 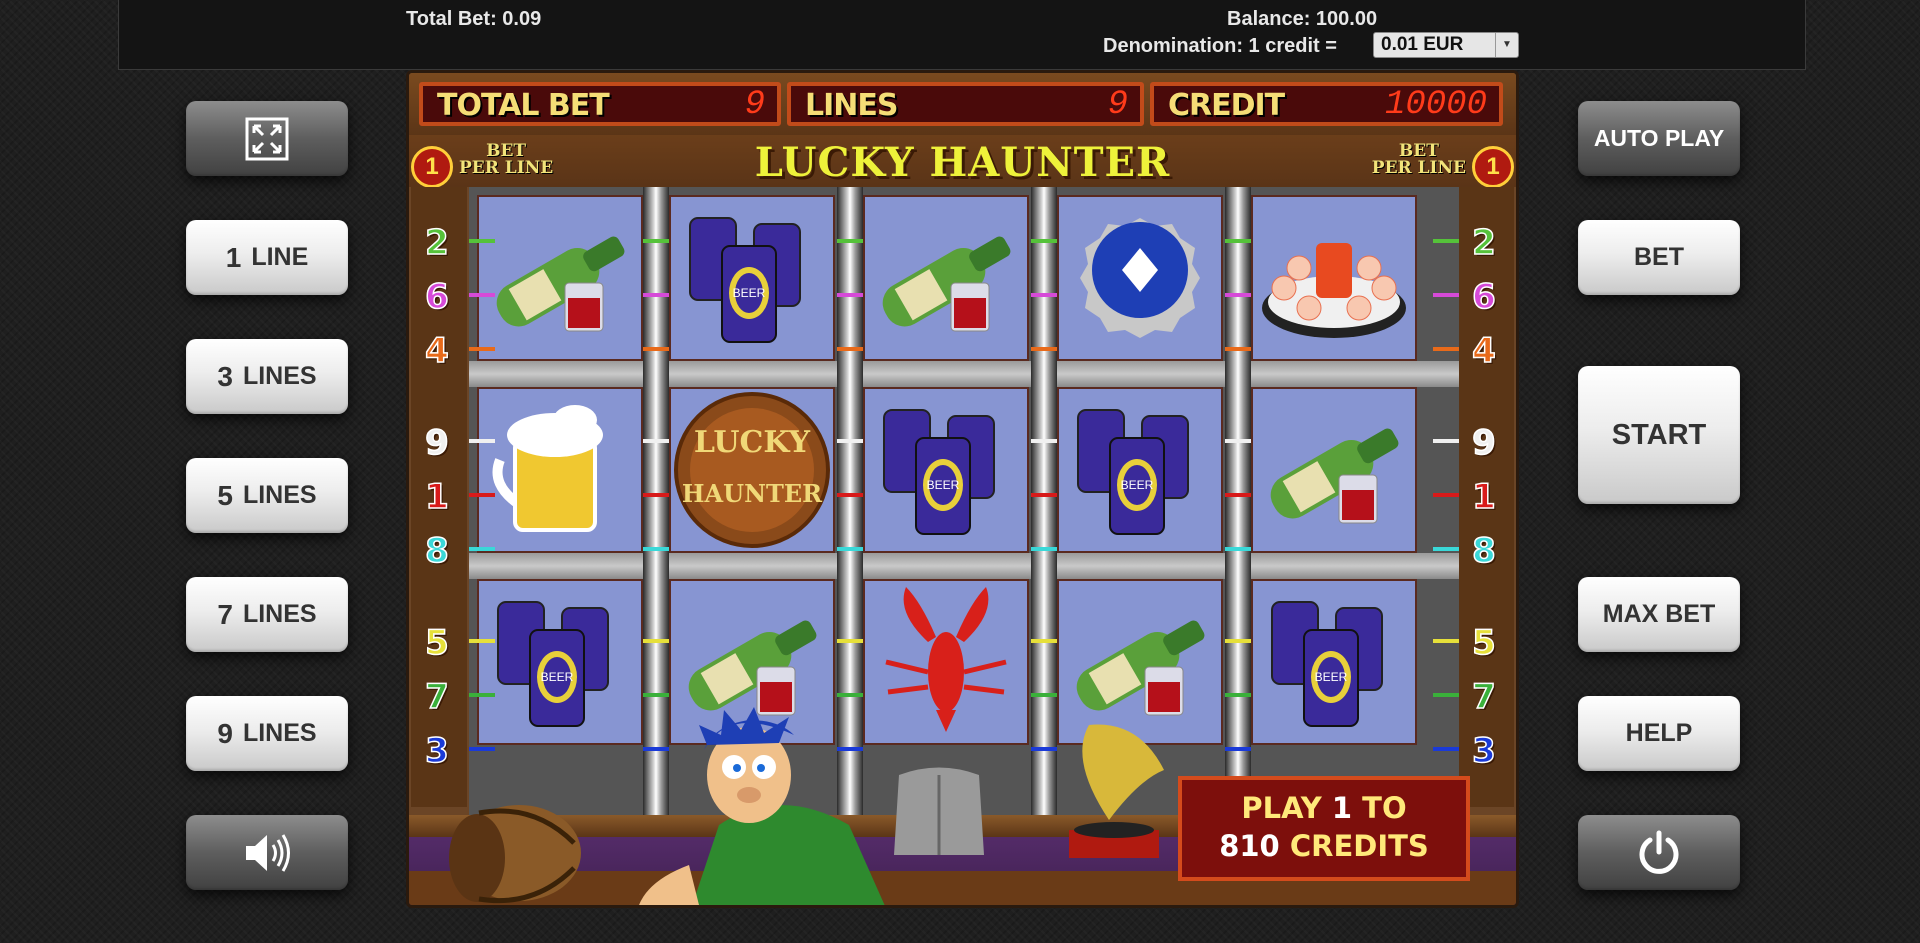 I want to click on speaker-icon, so click(x=268, y=852).